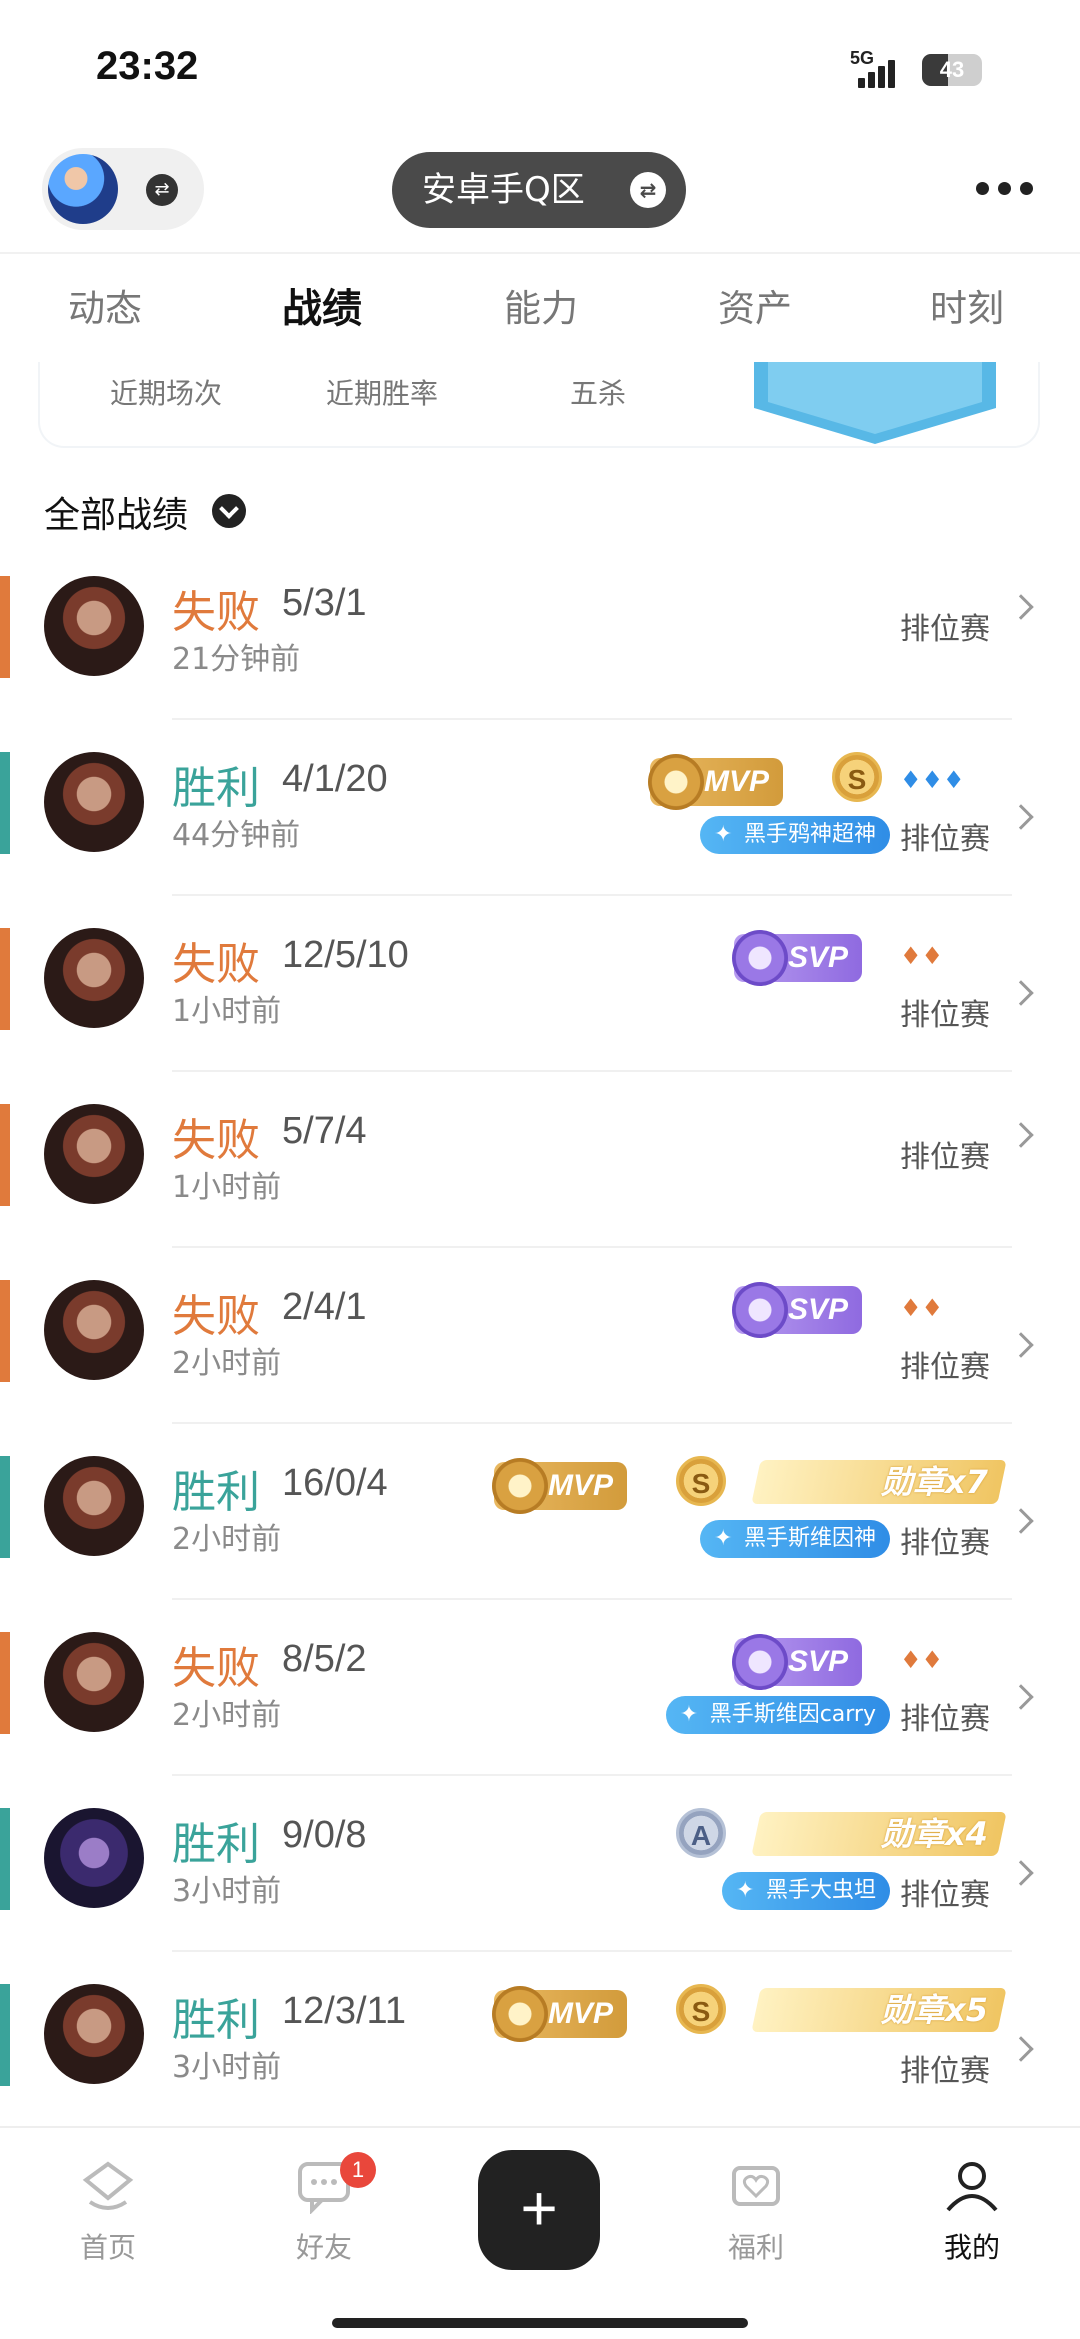 This screenshot has height=2339, width=1080. What do you see at coordinates (107, 2247) in the screenshot?
I see `nav-label: 首页` at bounding box center [107, 2247].